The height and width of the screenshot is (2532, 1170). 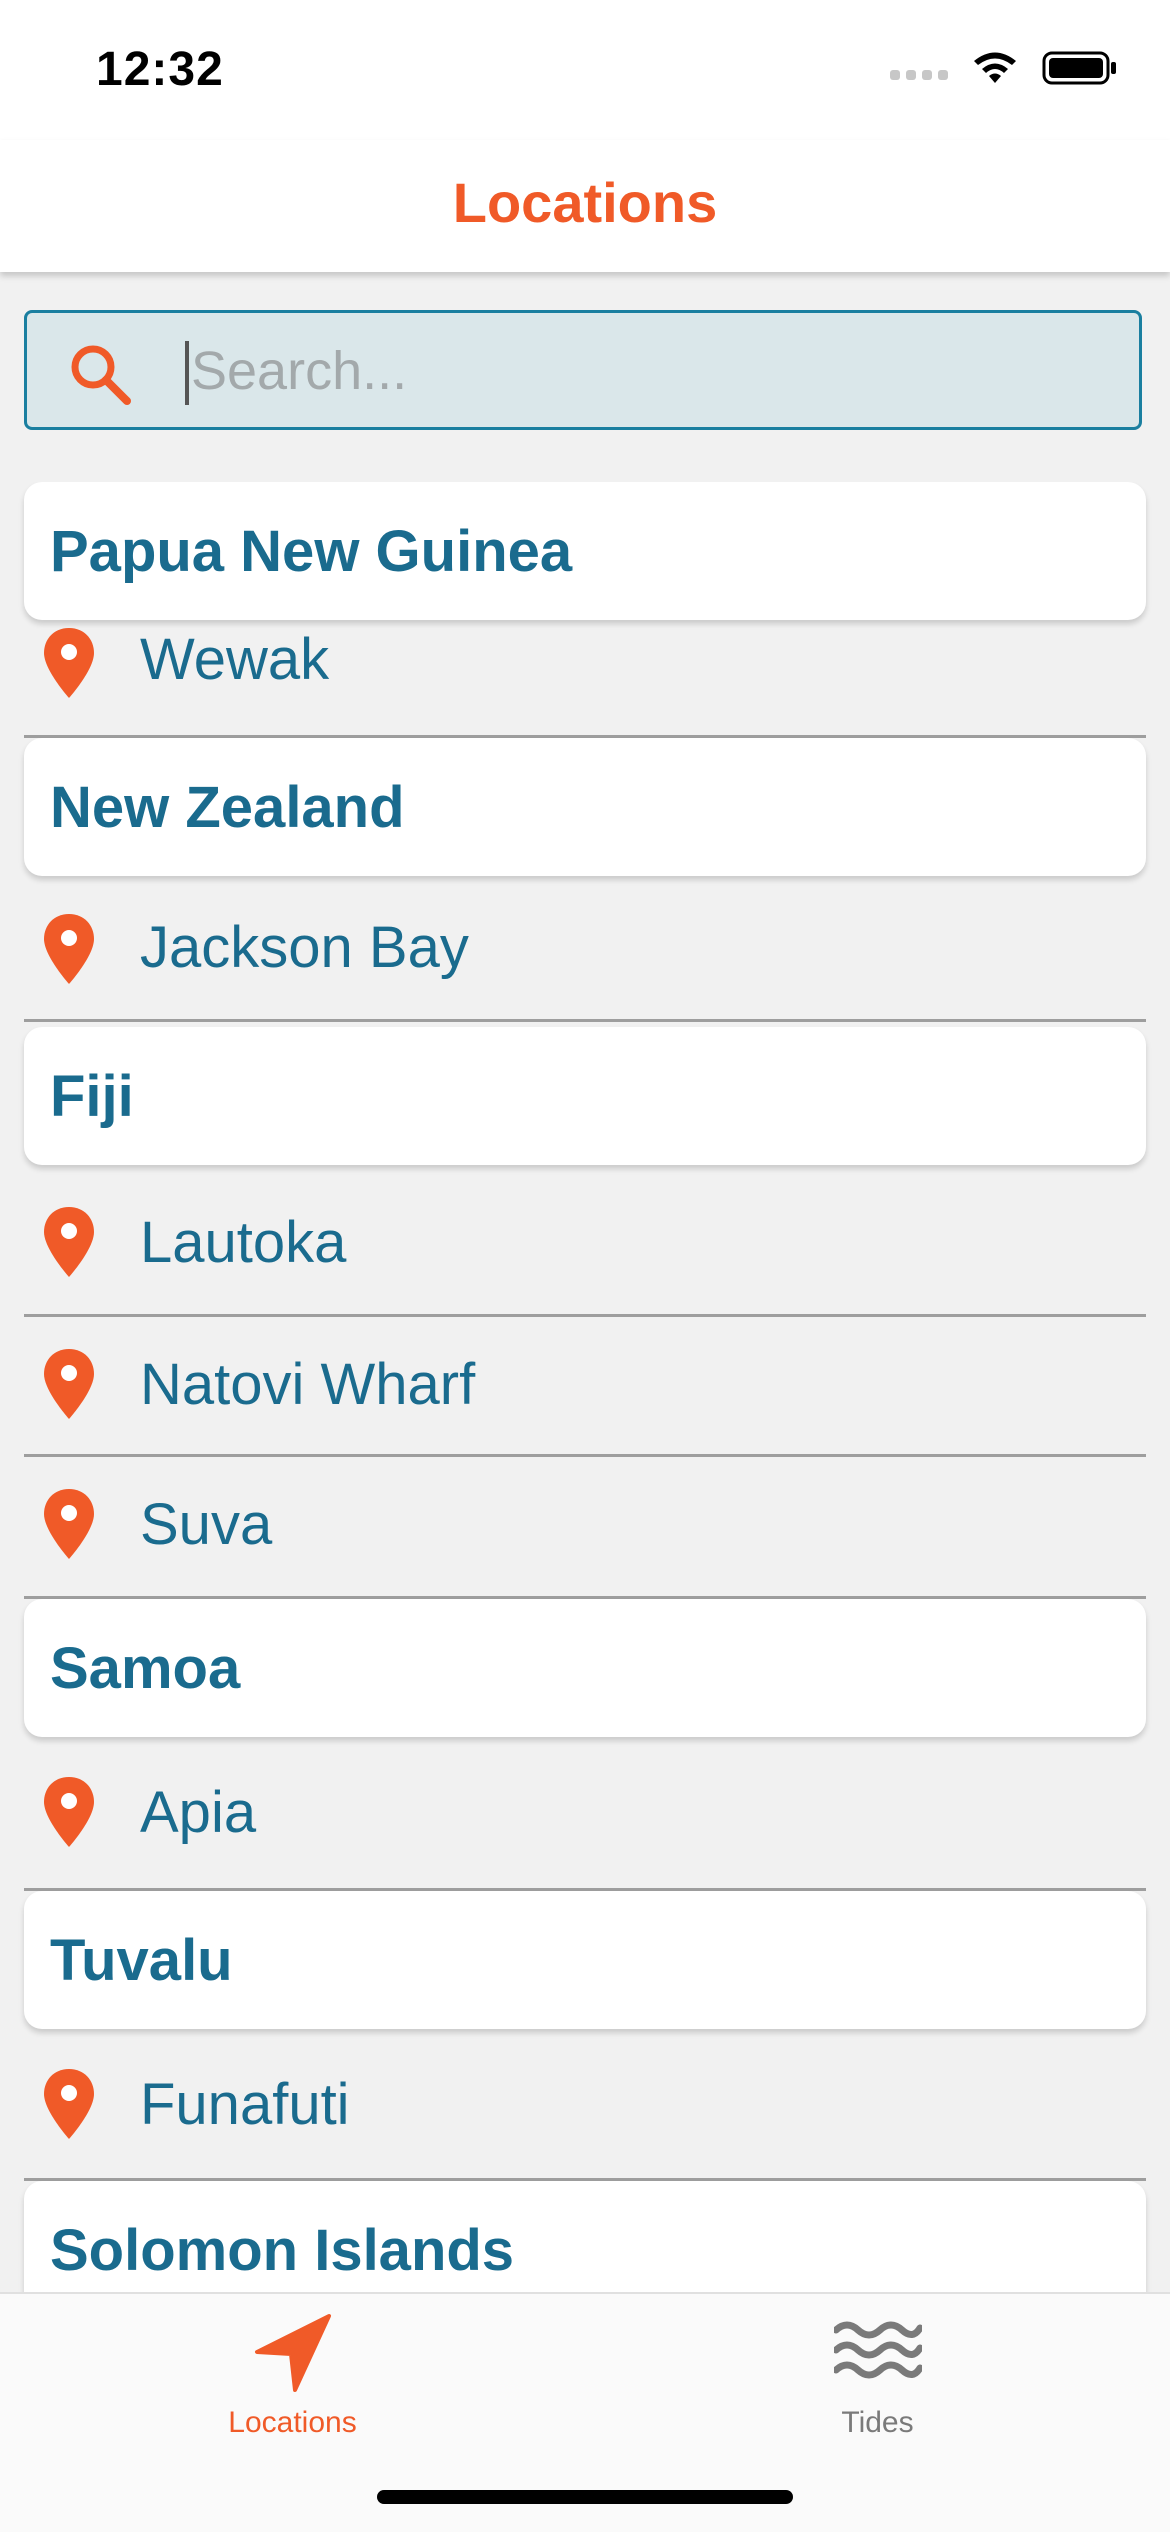 I want to click on country-name: New Zealand, so click(x=227, y=807).